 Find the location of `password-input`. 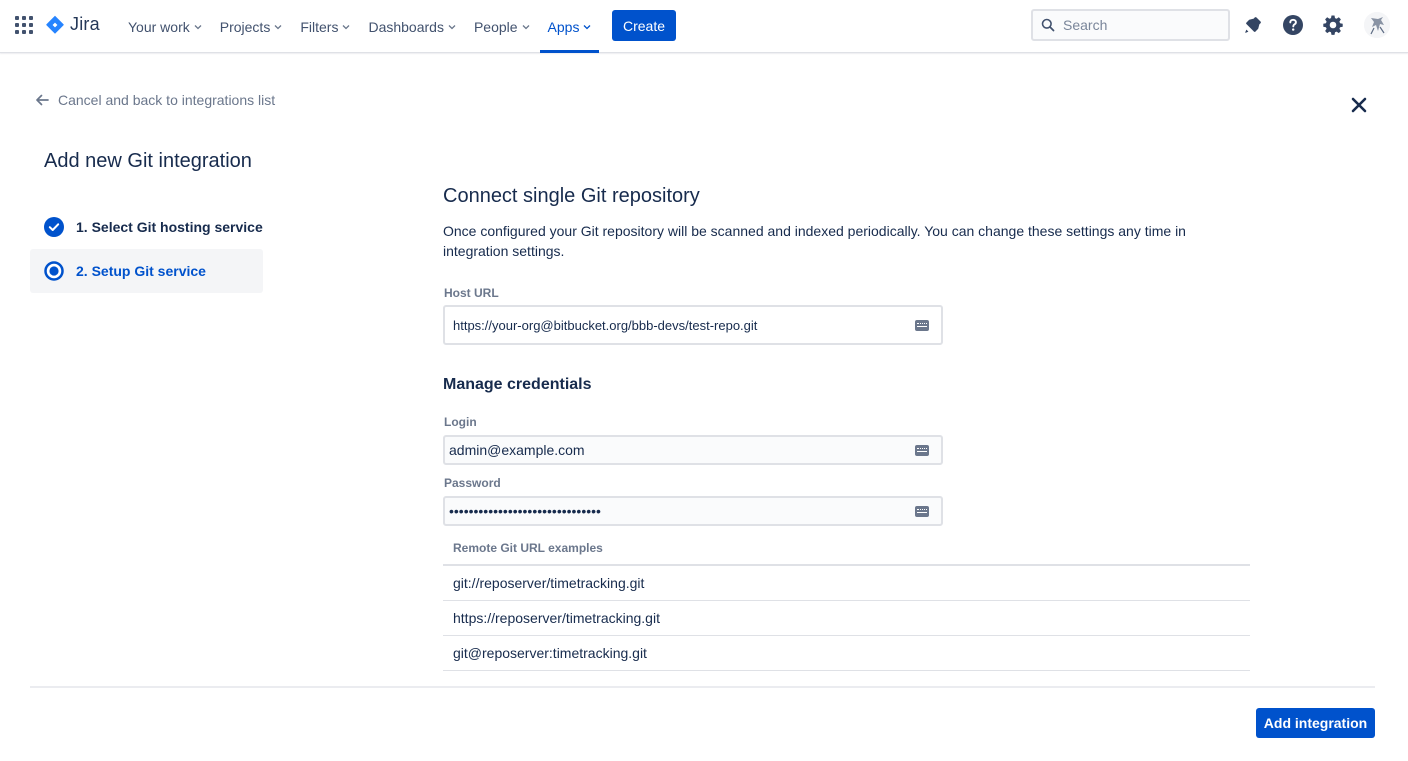

password-input is located at coordinates (680, 511).